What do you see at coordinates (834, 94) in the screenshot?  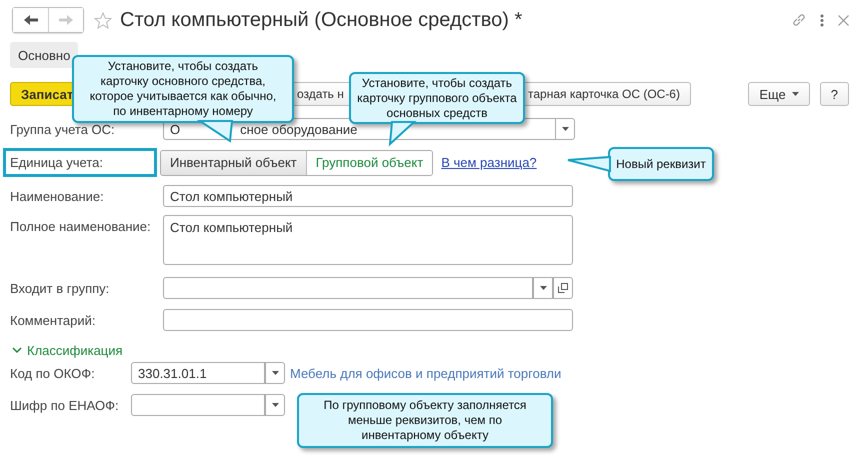 I see `help-button: ?` at bounding box center [834, 94].